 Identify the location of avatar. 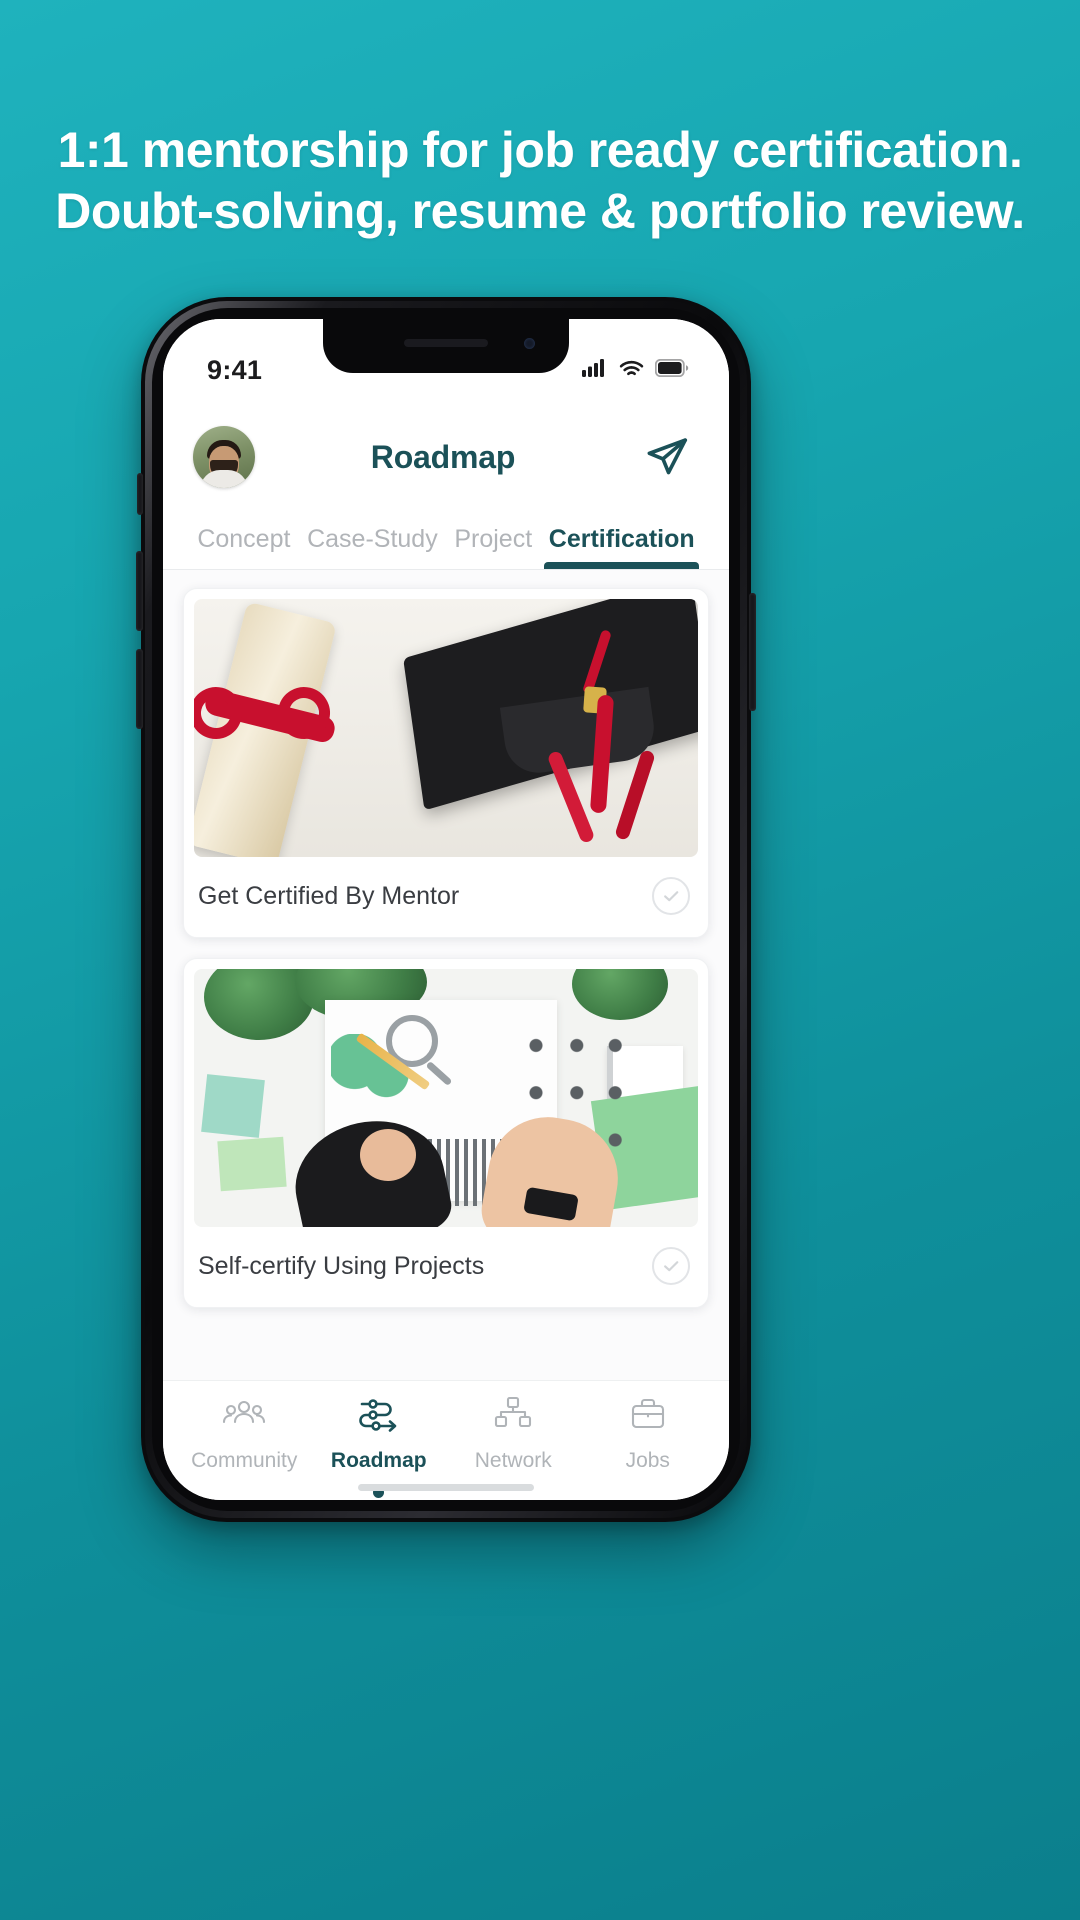
(224, 457).